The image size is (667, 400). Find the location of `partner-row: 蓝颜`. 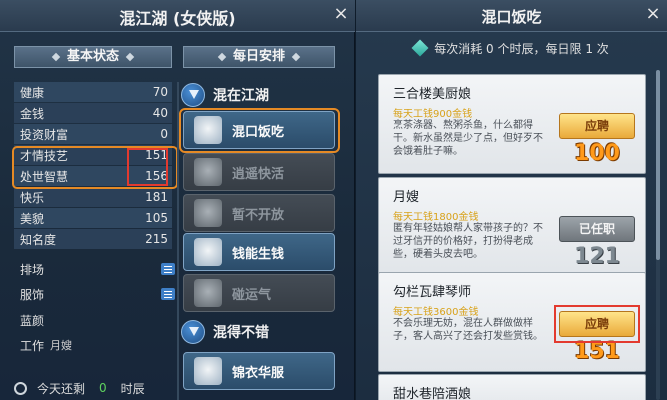

partner-row: 蓝颜 is located at coordinates (97, 320).